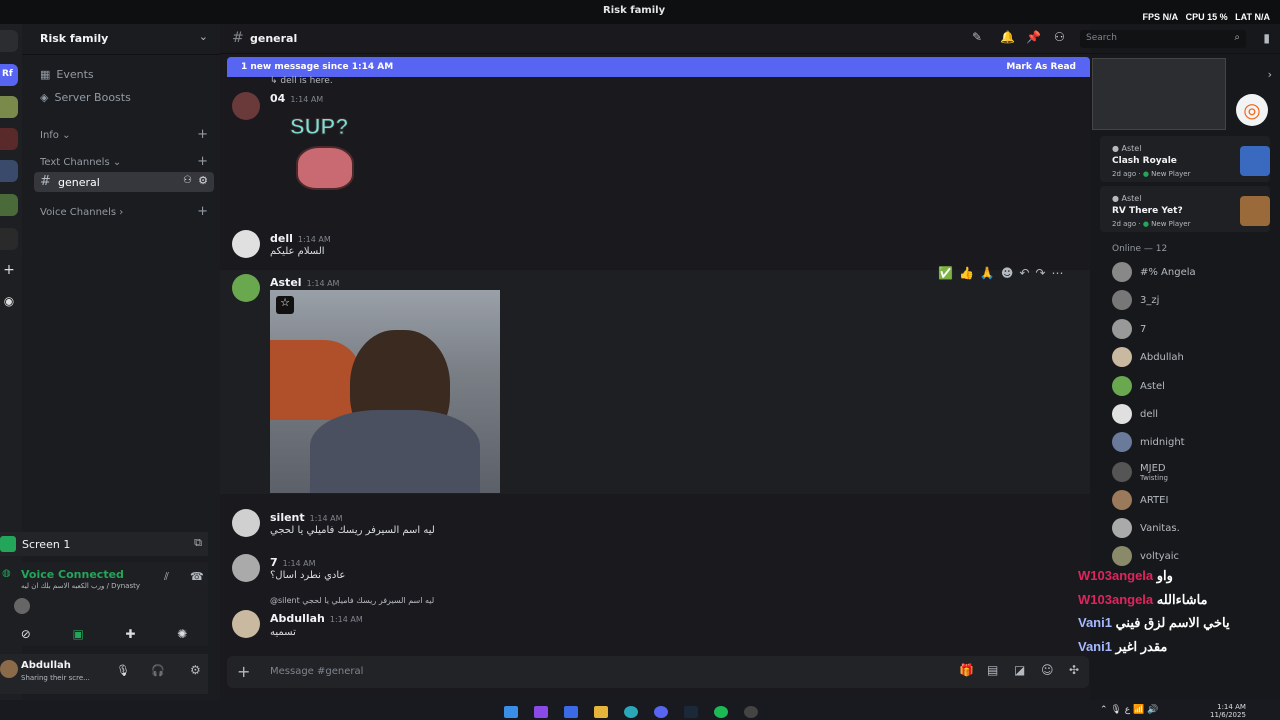 Image resolution: width=1280 pixels, height=720 pixels. I want to click on forward-icon: ↷, so click(1040, 273).